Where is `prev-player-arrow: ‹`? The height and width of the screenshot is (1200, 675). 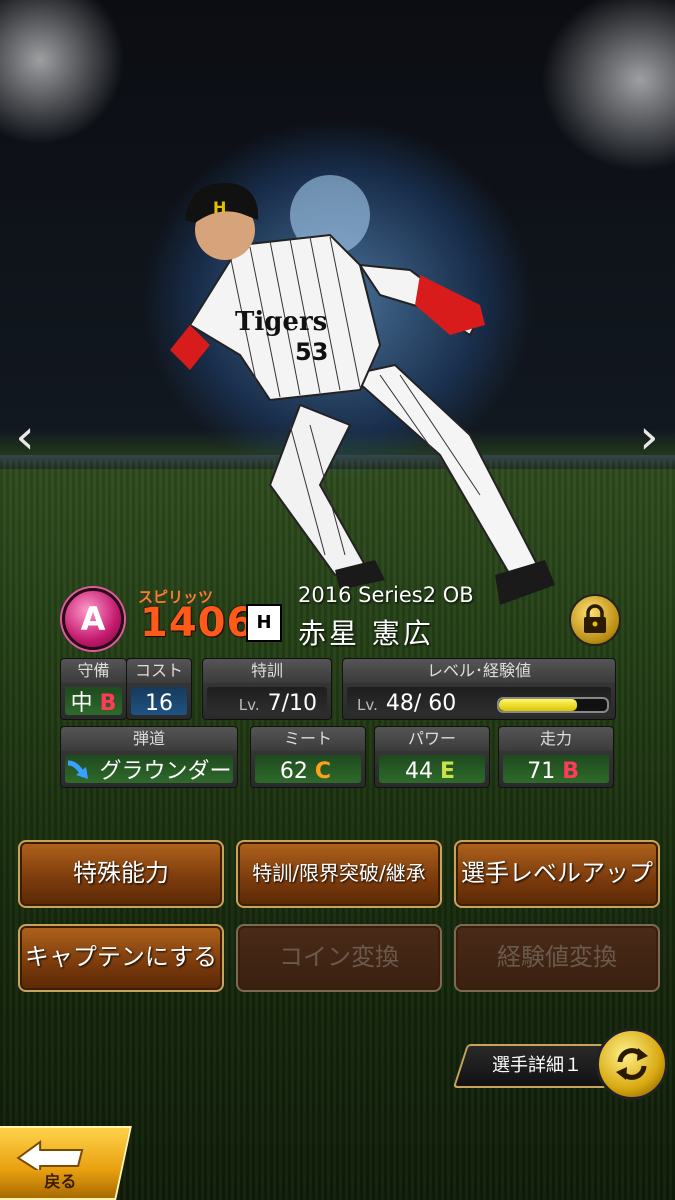
prev-player-arrow: ‹ is located at coordinates (25, 437).